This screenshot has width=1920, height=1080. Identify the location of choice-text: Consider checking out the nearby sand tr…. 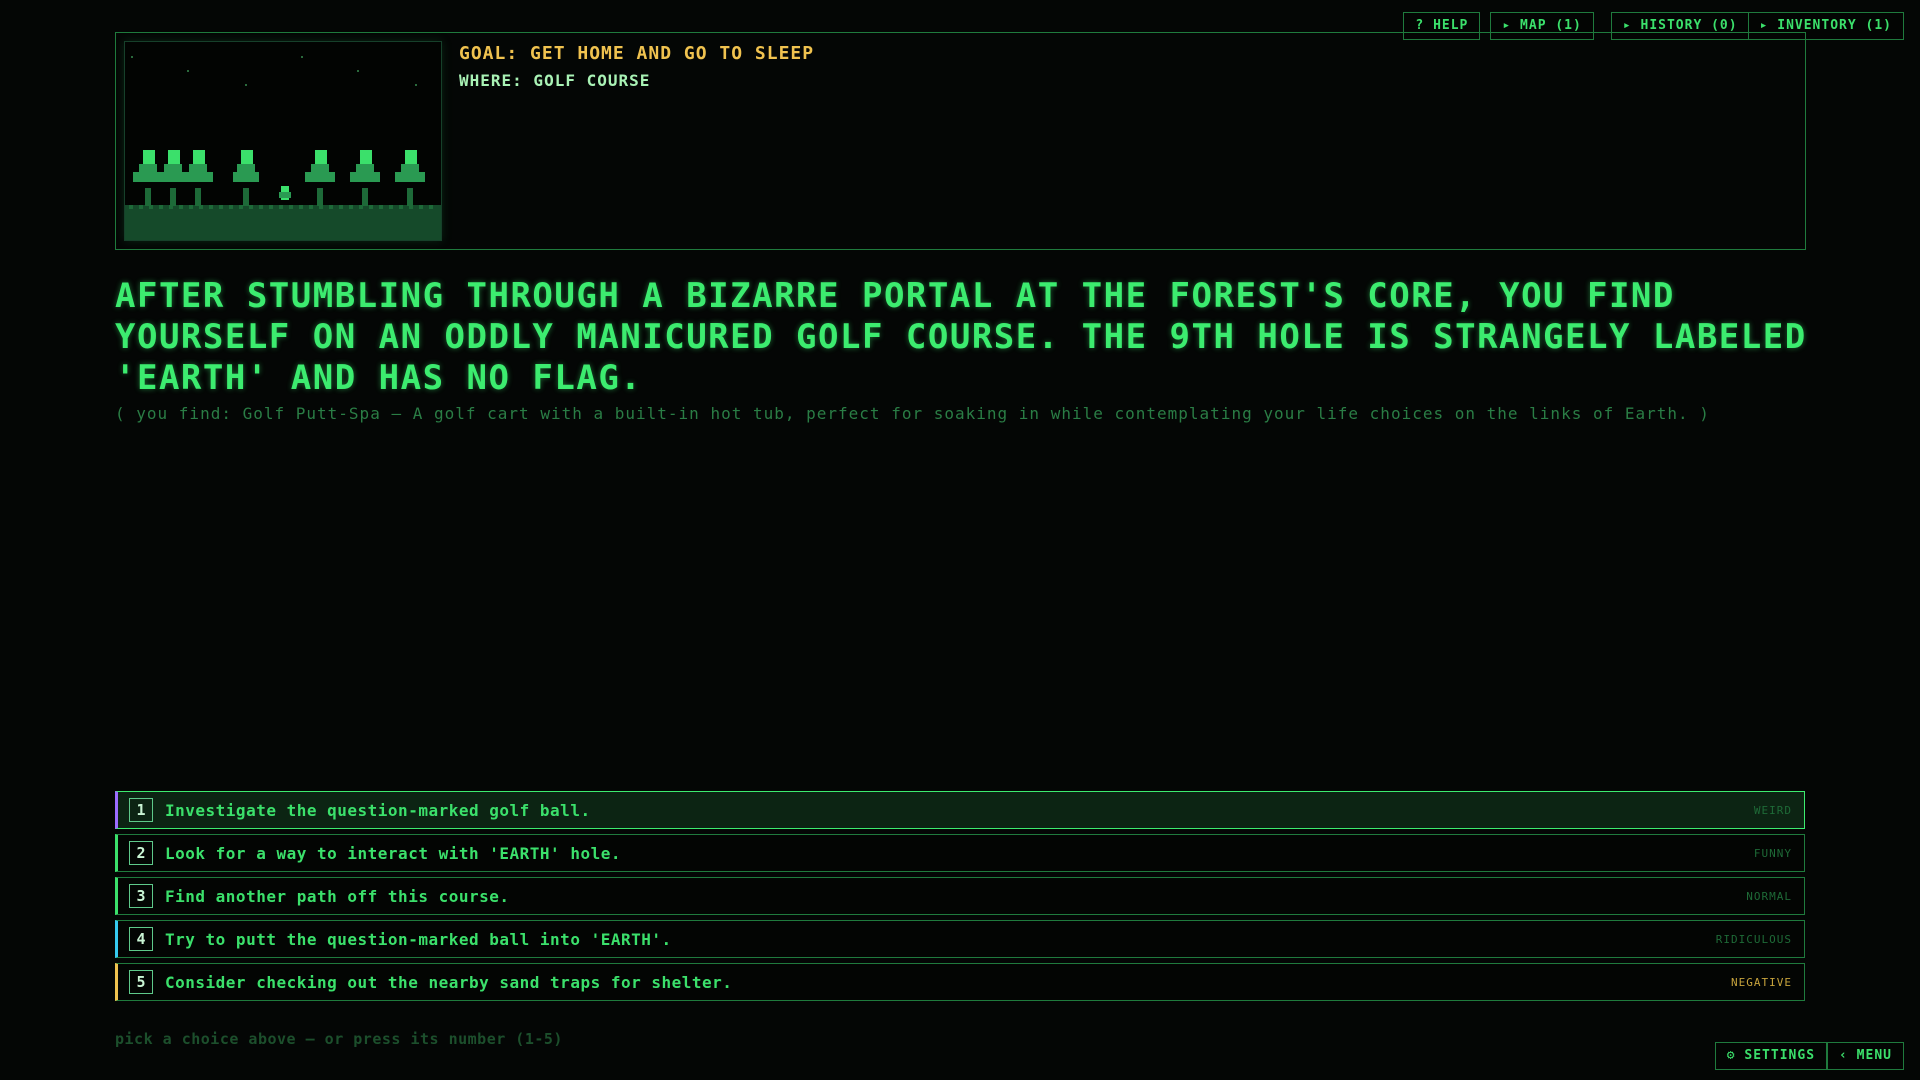
(449, 982).